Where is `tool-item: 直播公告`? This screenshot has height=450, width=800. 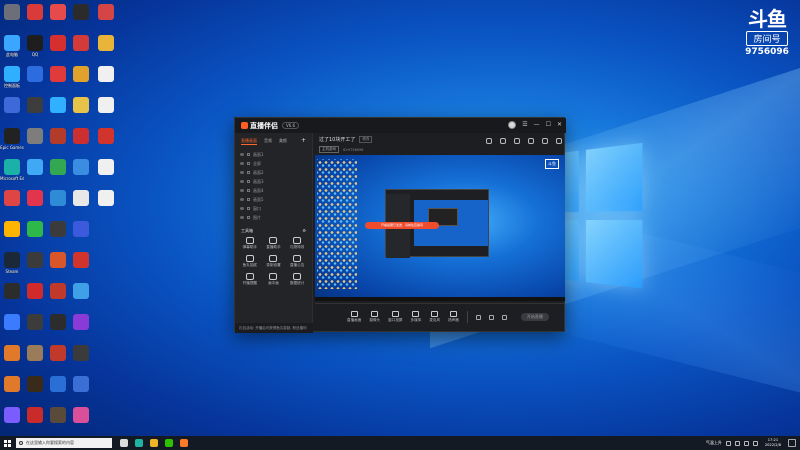
tool-item: 直播公告 is located at coordinates (297, 261).